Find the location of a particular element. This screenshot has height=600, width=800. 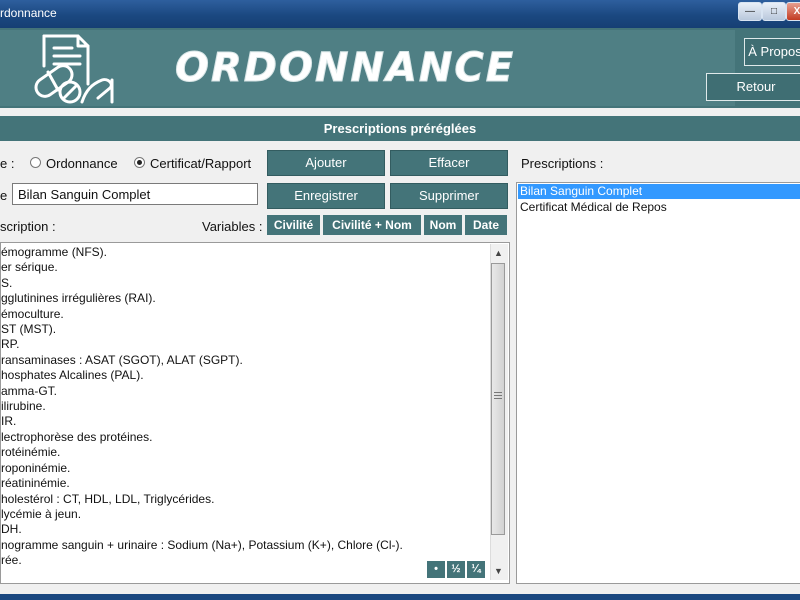

description-line: IR. is located at coordinates (9, 421).